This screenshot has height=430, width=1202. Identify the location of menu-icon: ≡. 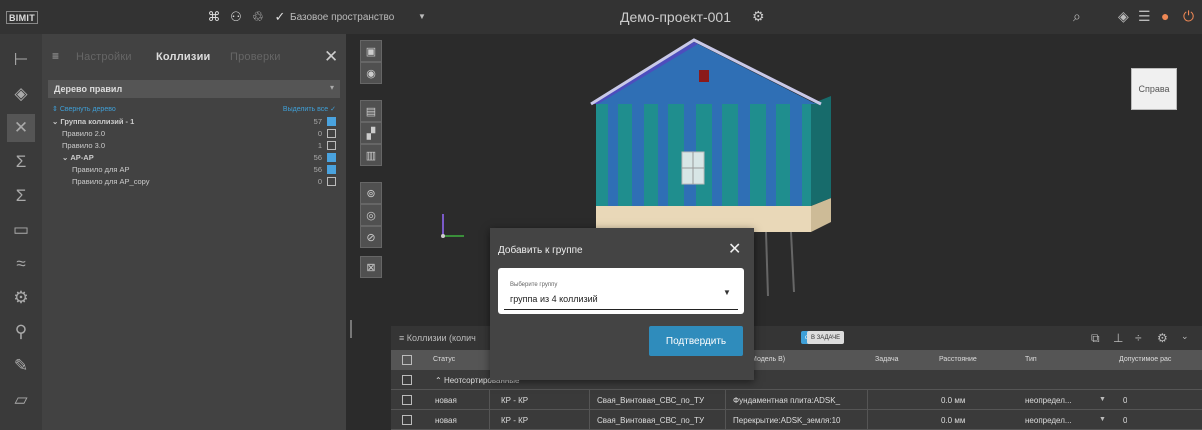
(55, 56).